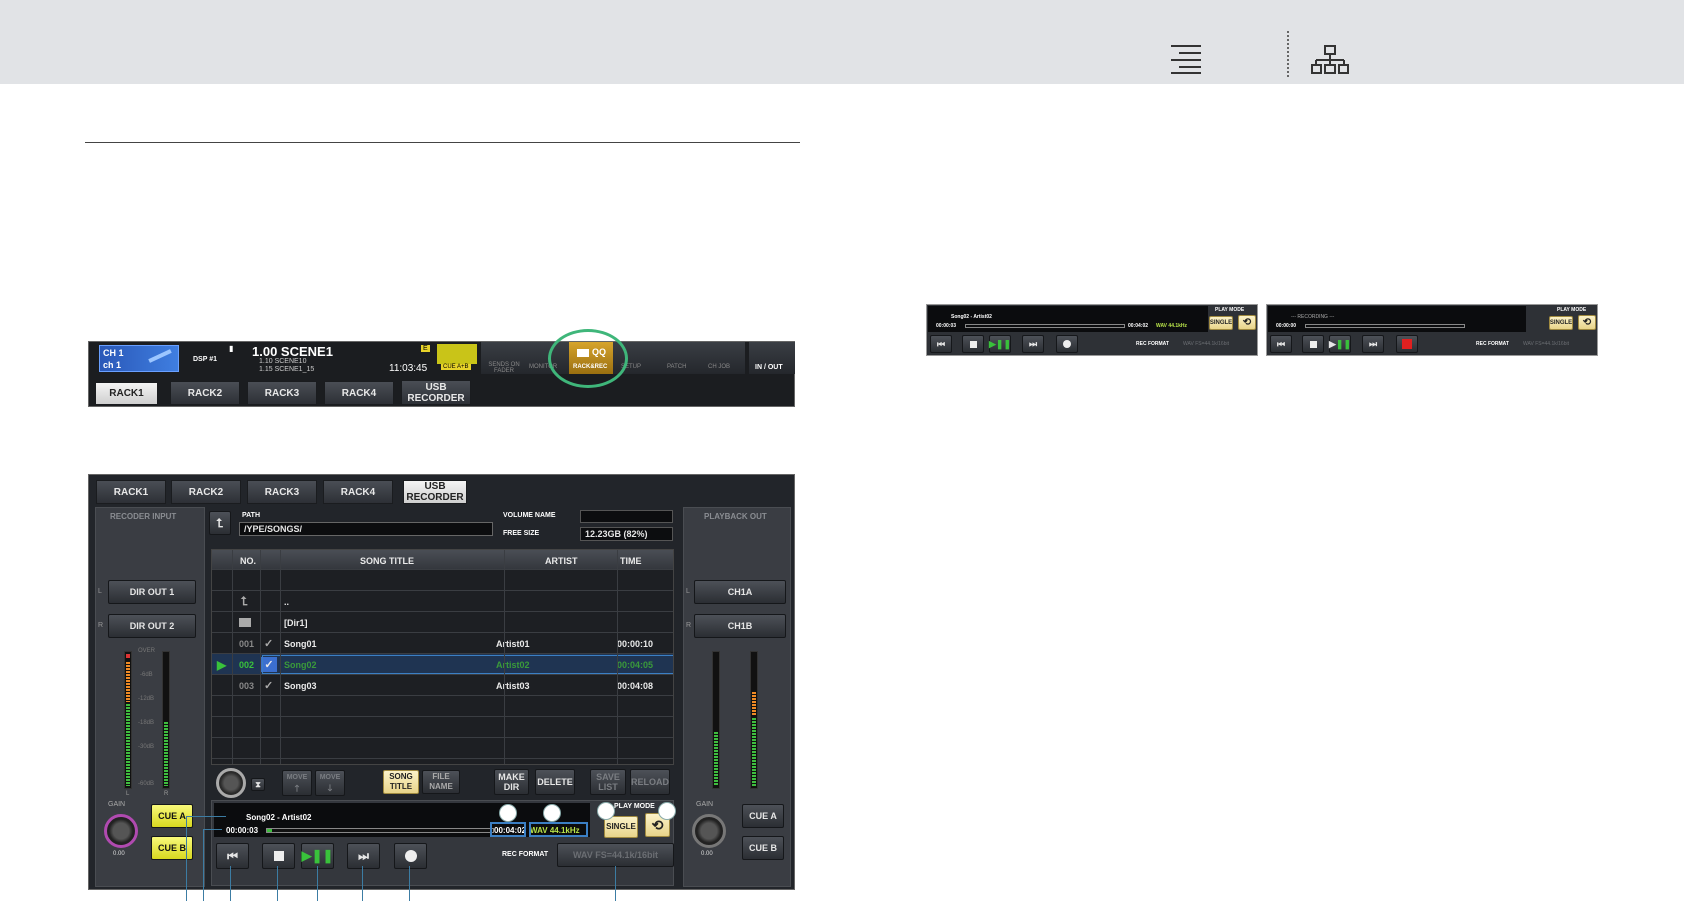  Describe the element at coordinates (503, 358) in the screenshot. I see `sends-on-fader-icon: SENDS ON FADER` at that location.